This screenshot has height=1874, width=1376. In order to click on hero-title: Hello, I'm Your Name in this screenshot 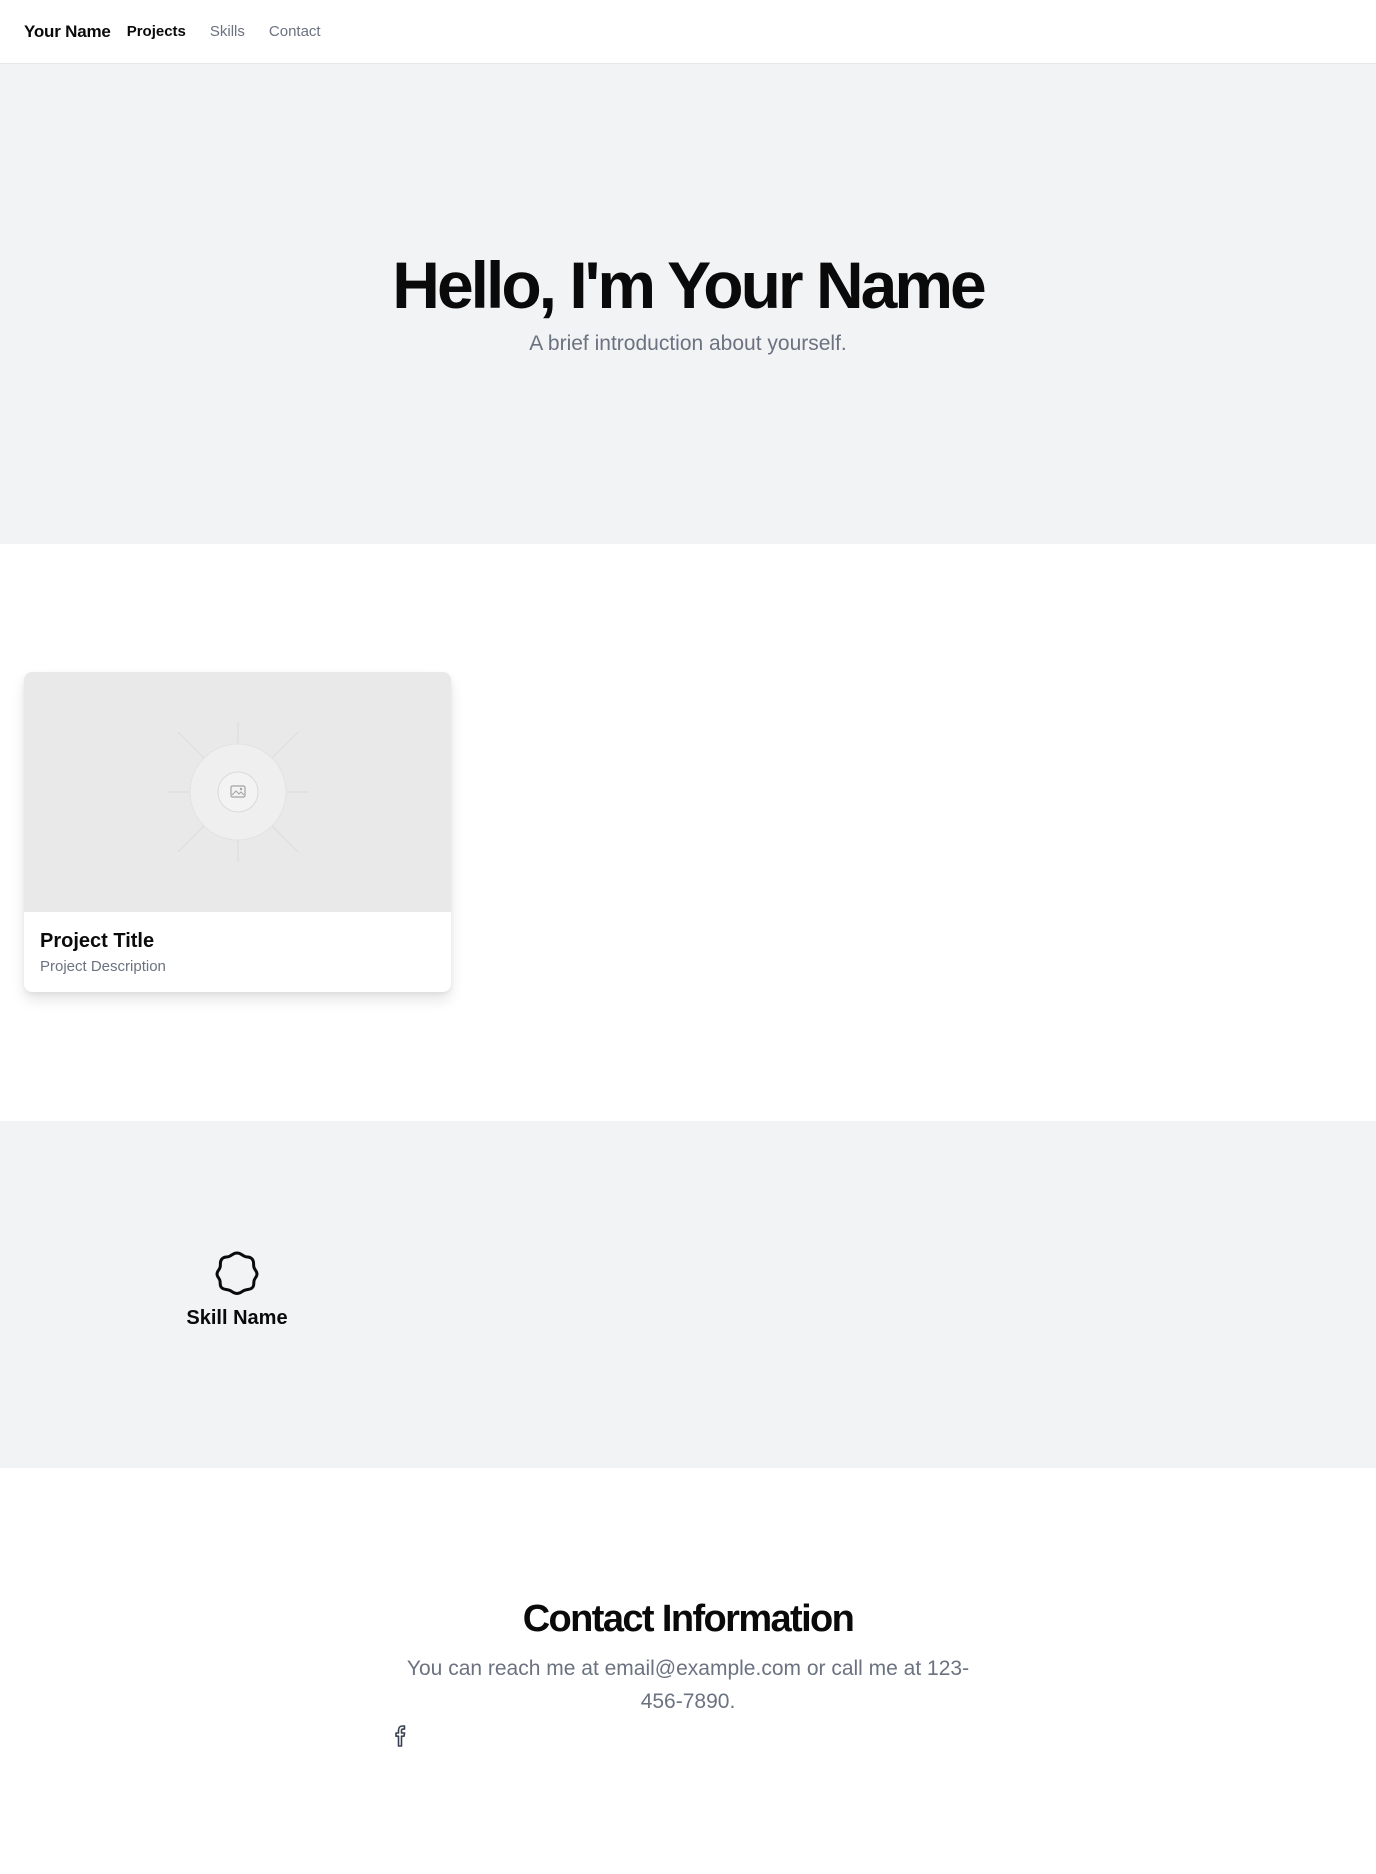, I will do `click(689, 285)`.